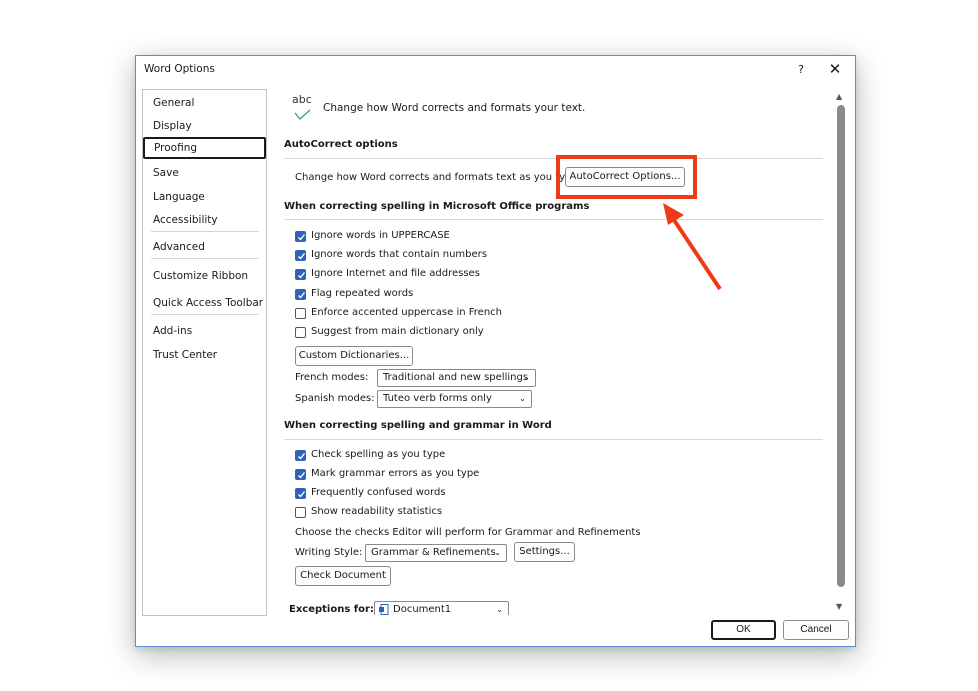 Image resolution: width=978 pixels, height=691 pixels. Describe the element at coordinates (332, 377) in the screenshot. I see `french-modes-label: French modes:` at that location.